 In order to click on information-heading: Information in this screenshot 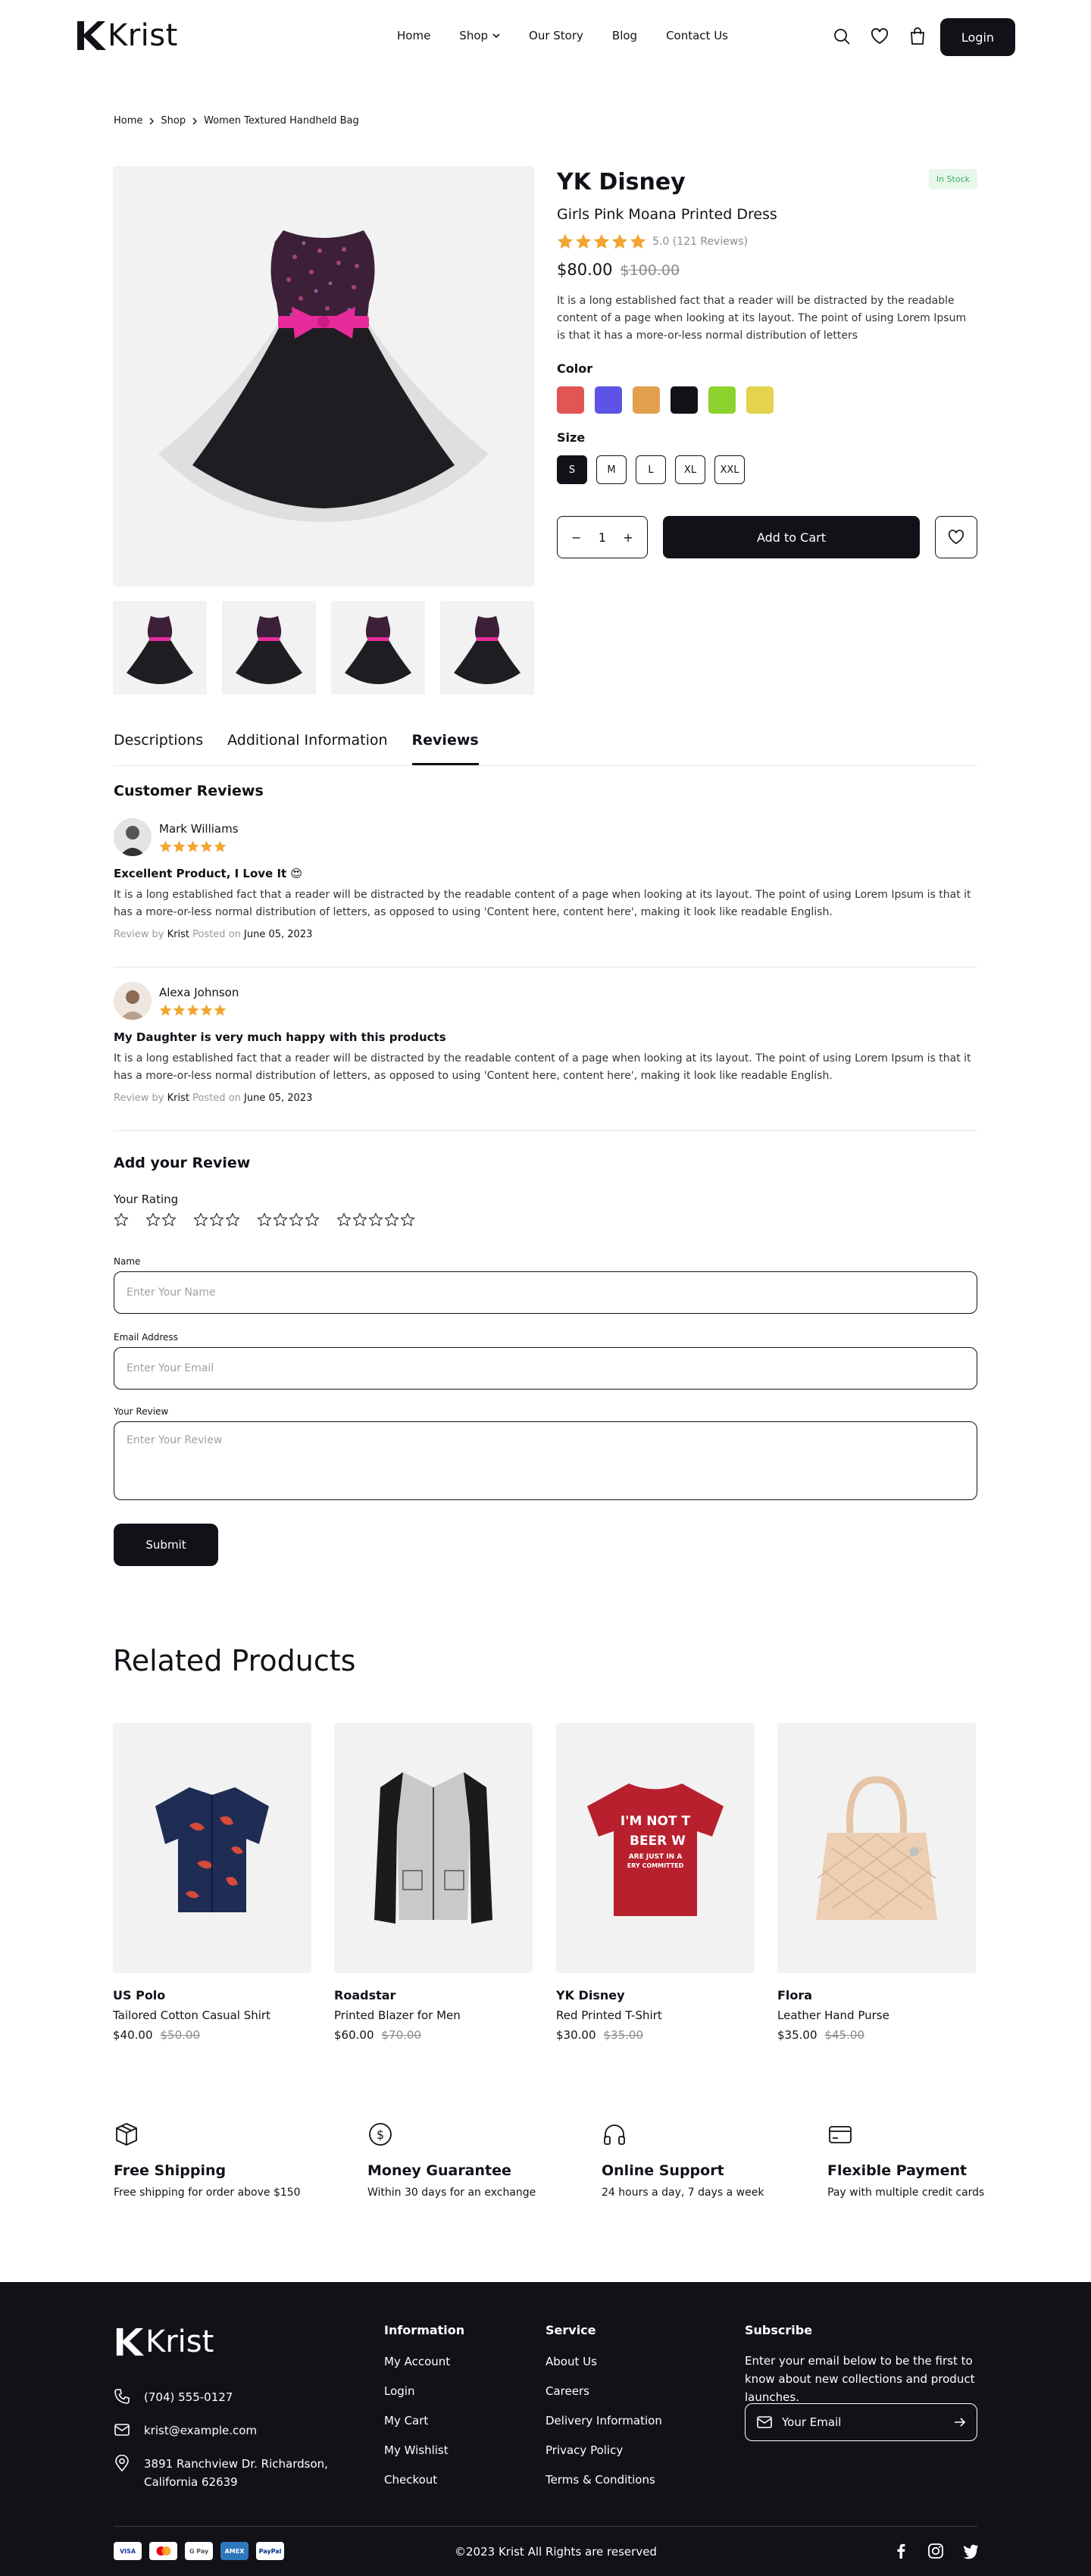, I will do `click(424, 2330)`.